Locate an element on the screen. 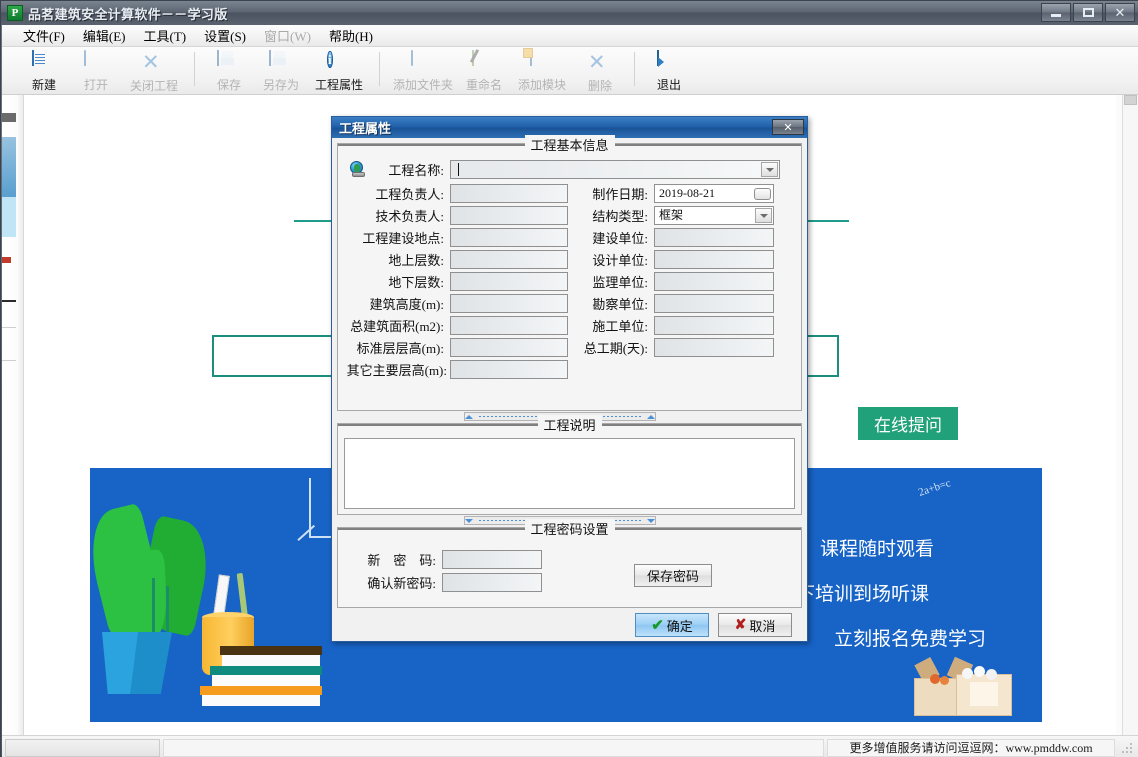 Image resolution: width=1138 pixels, height=757 pixels. cancel-button: ✘ 取消 is located at coordinates (755, 625).